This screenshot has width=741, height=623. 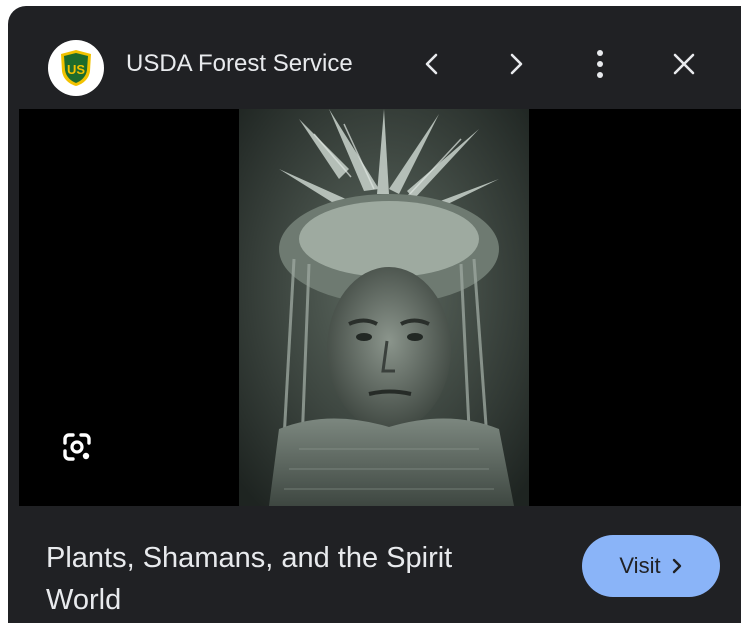 What do you see at coordinates (239, 64) in the screenshot?
I see `source-name: USDA Forest Service` at bounding box center [239, 64].